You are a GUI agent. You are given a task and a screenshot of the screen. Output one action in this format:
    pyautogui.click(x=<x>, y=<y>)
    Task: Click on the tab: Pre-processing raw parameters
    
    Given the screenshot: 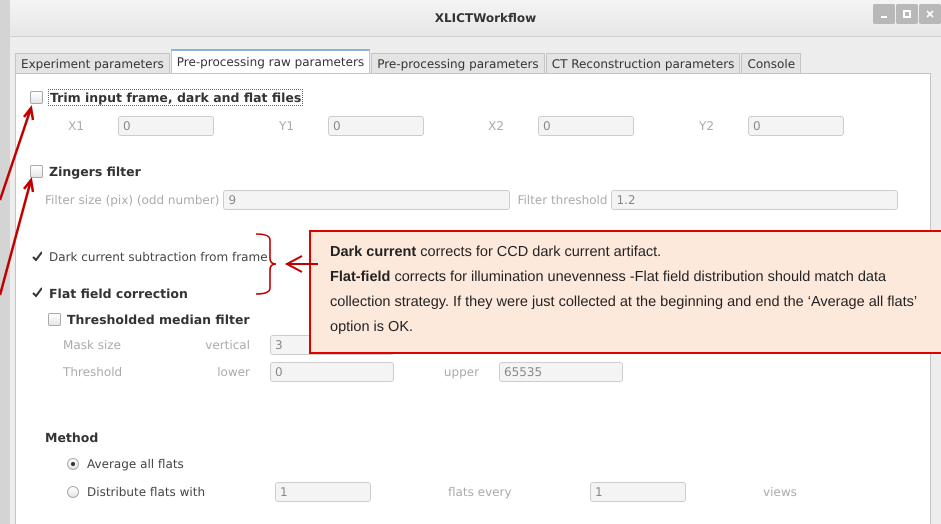 What is the action you would take?
    pyautogui.click(x=270, y=61)
    